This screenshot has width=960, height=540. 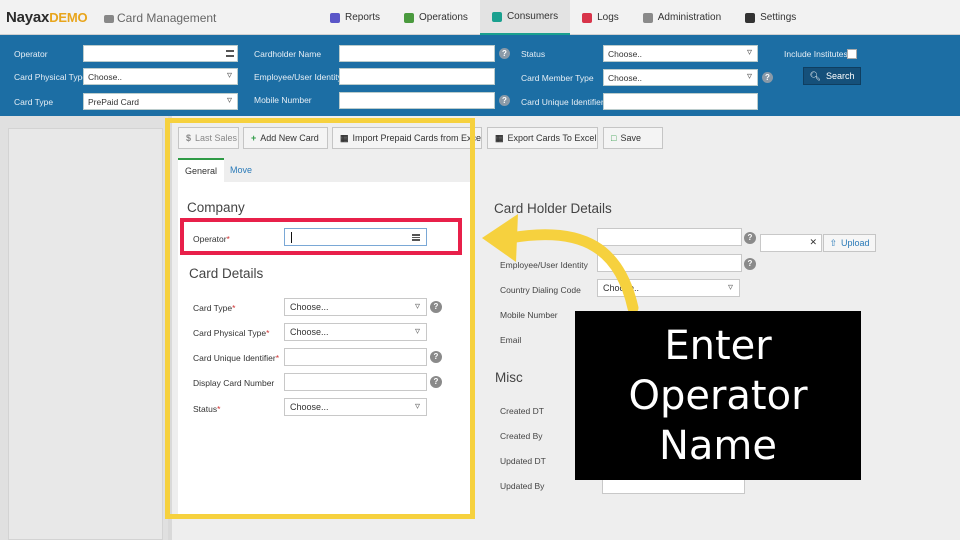 What do you see at coordinates (849, 243) in the screenshot?
I see `upload-button: ⇧ Upload` at bounding box center [849, 243].